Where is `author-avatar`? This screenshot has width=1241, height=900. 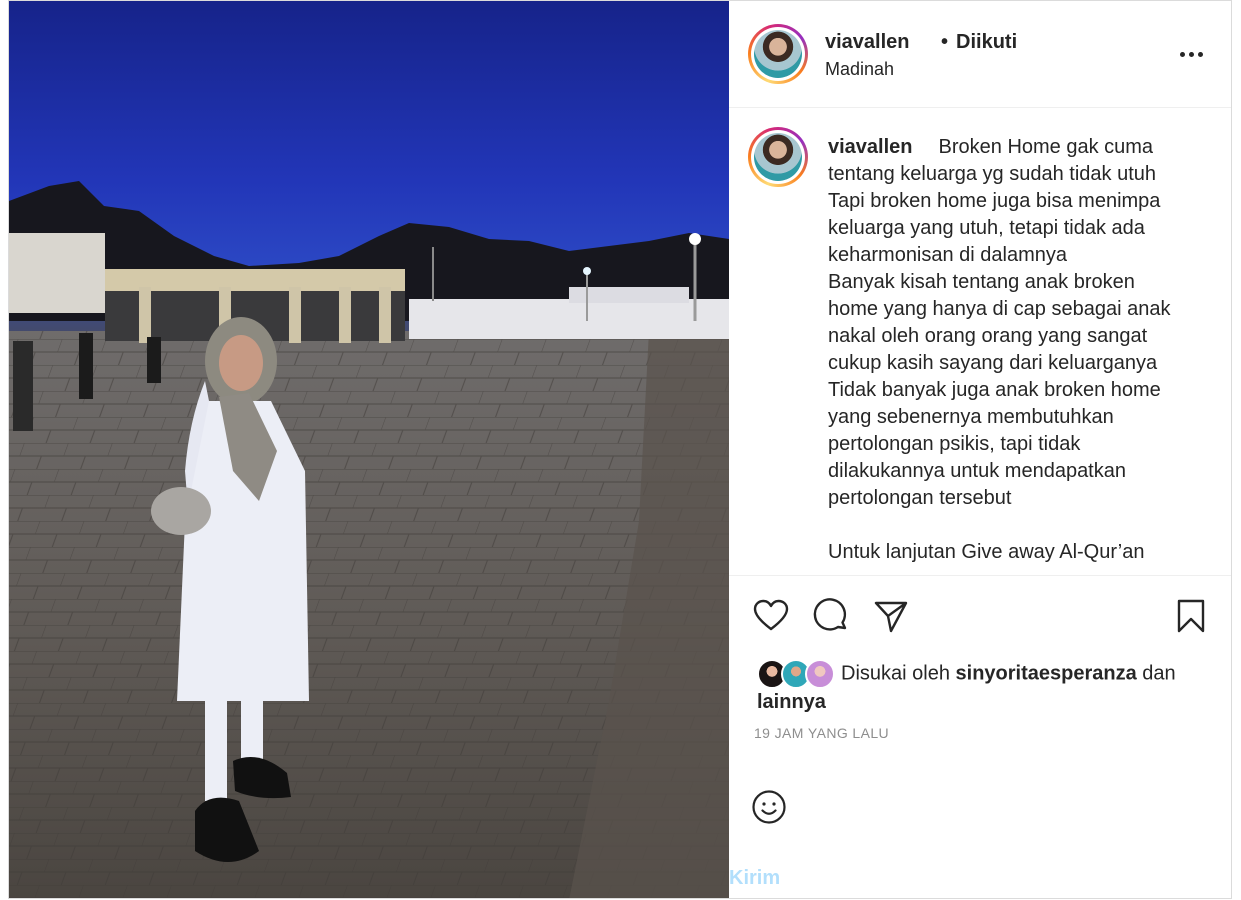 author-avatar is located at coordinates (778, 54).